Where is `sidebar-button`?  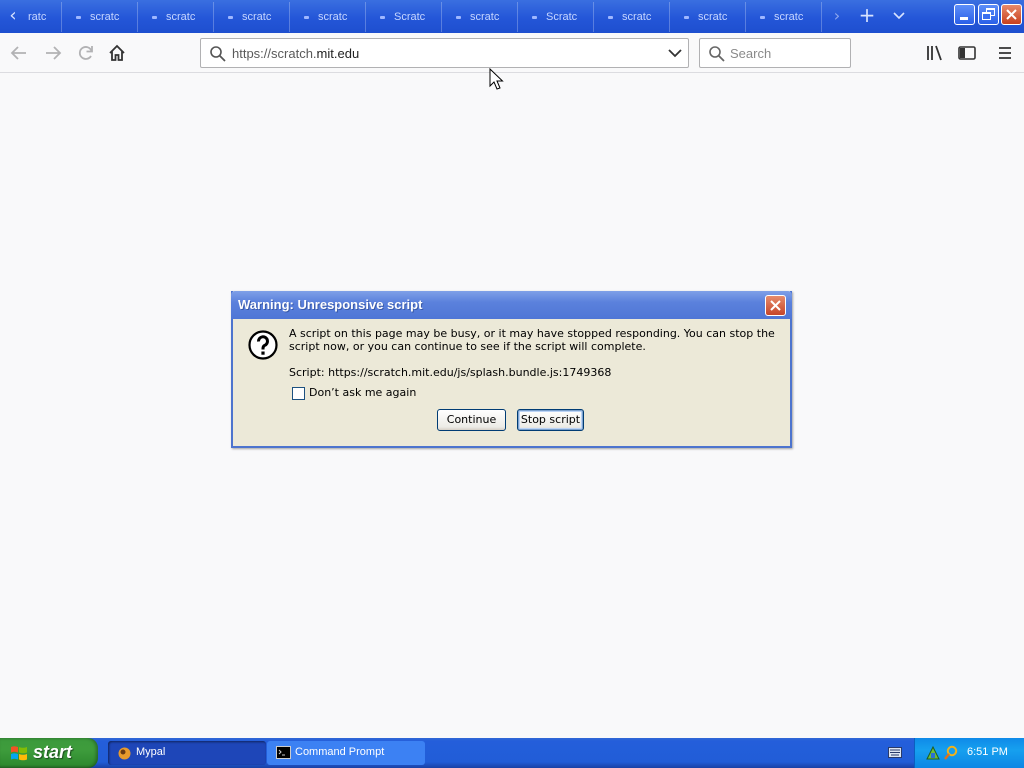 sidebar-button is located at coordinates (967, 53).